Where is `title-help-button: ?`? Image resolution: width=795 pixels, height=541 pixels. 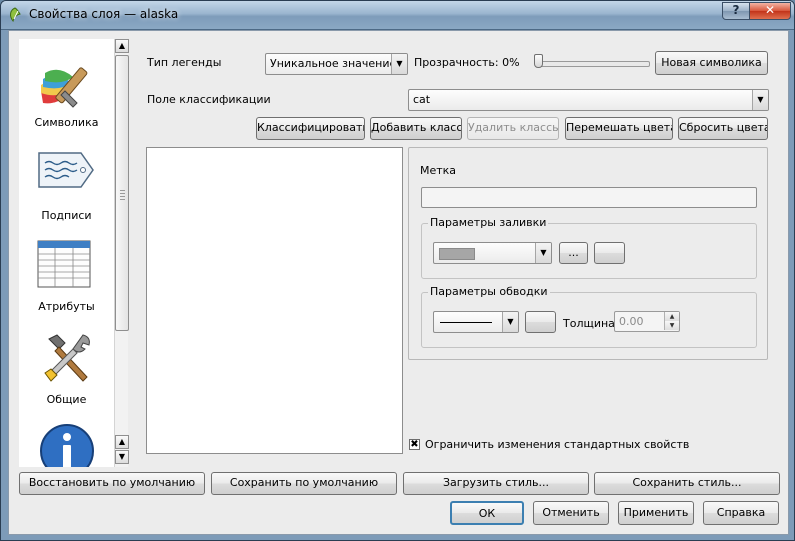 title-help-button: ? is located at coordinates (736, 11).